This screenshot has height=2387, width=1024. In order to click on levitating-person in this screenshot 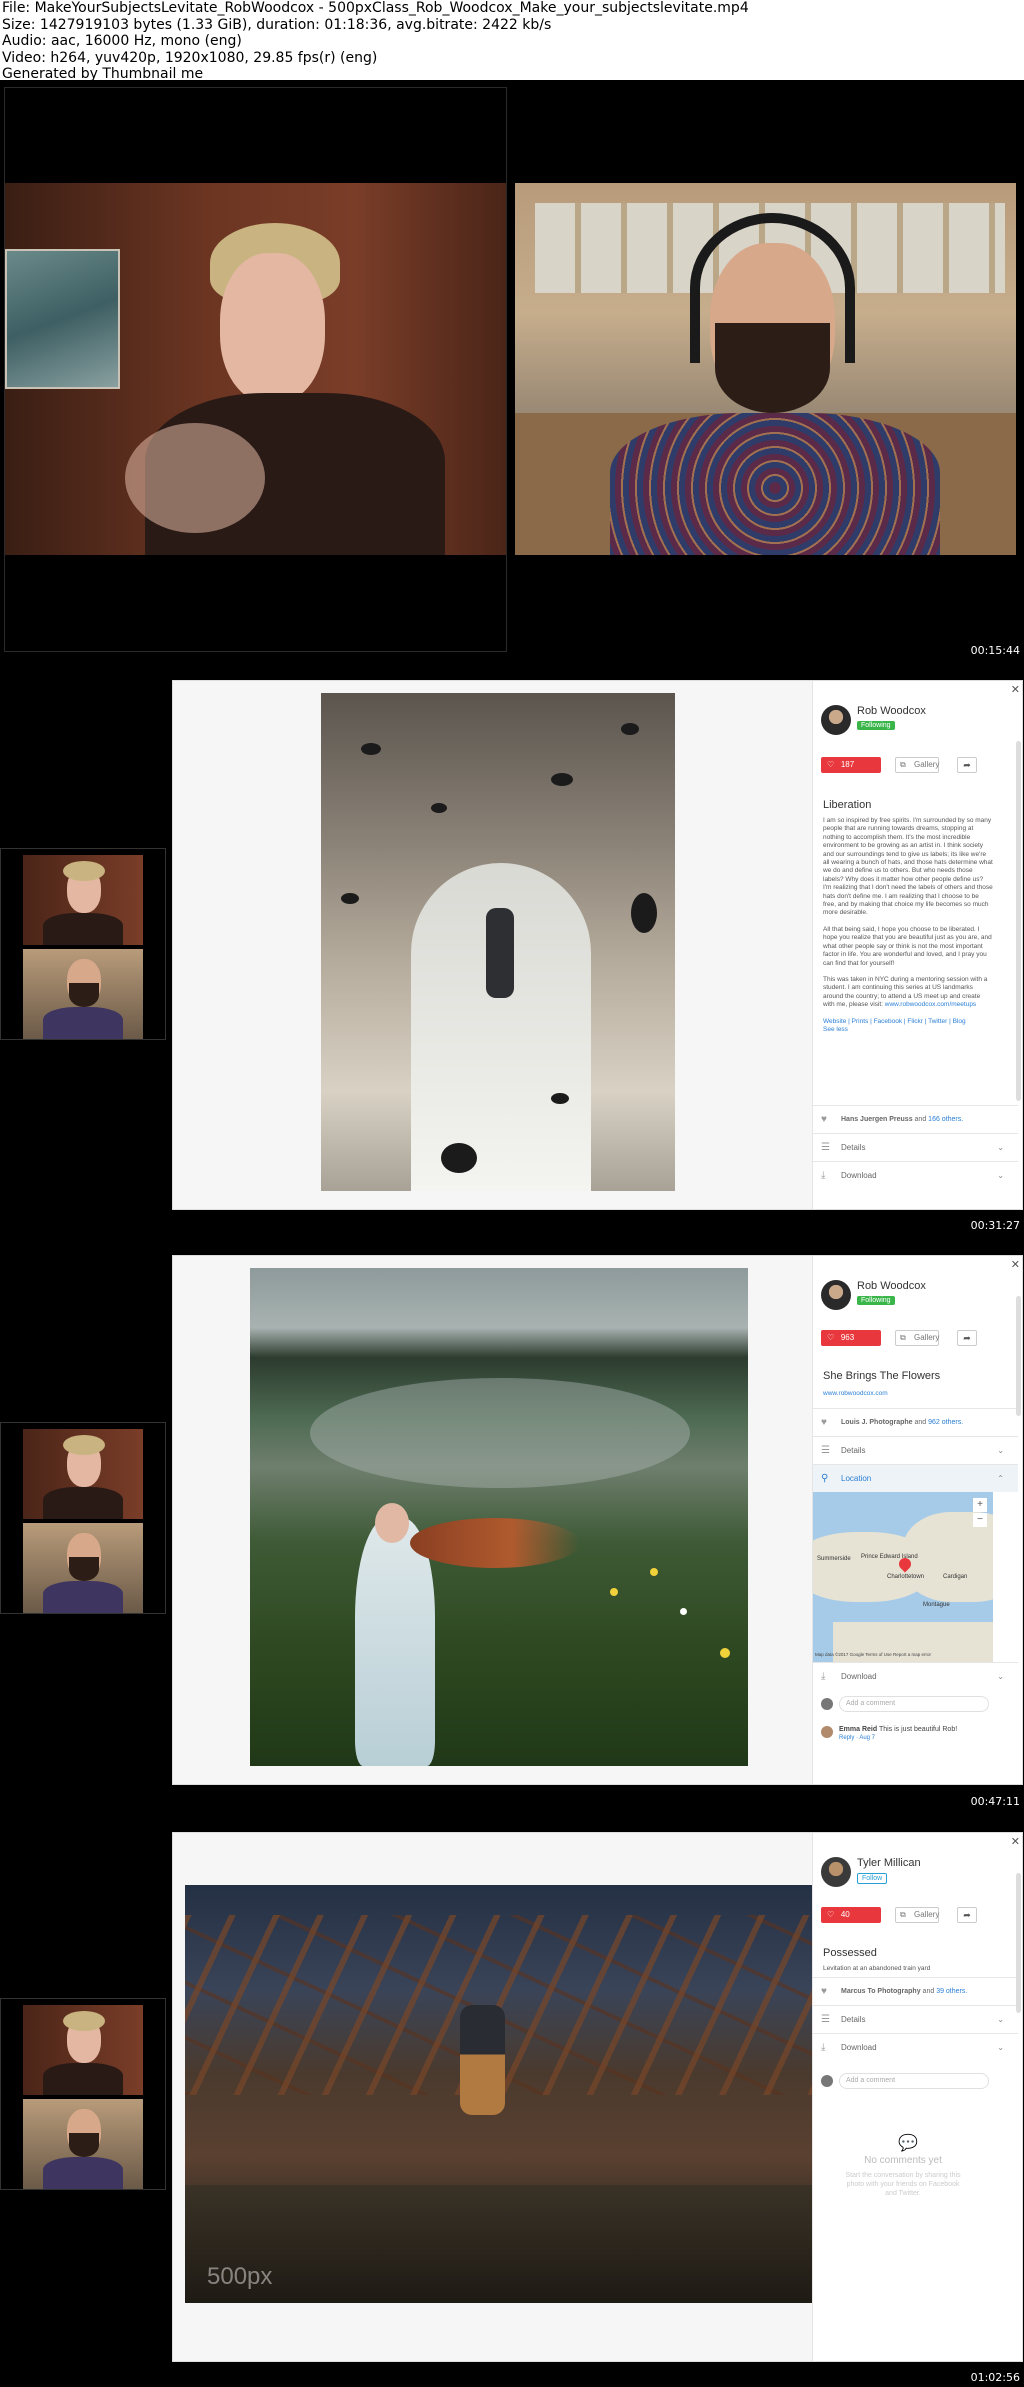, I will do `click(500, 953)`.